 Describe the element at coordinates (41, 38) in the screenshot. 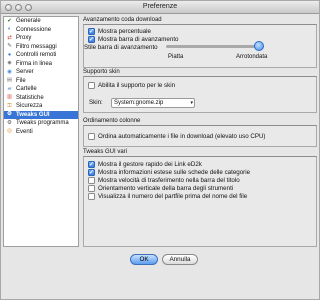

I see `sidebar-item: ⇄ Proxy` at that location.